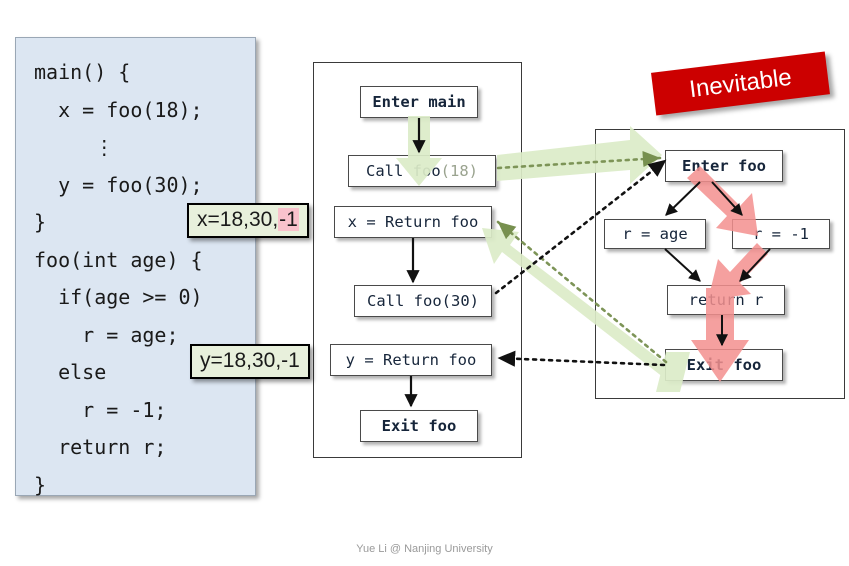 This screenshot has width=849, height=566. Describe the element at coordinates (459, 171) in the screenshot. I see `node-call-foo-18-arg: (18)` at that location.